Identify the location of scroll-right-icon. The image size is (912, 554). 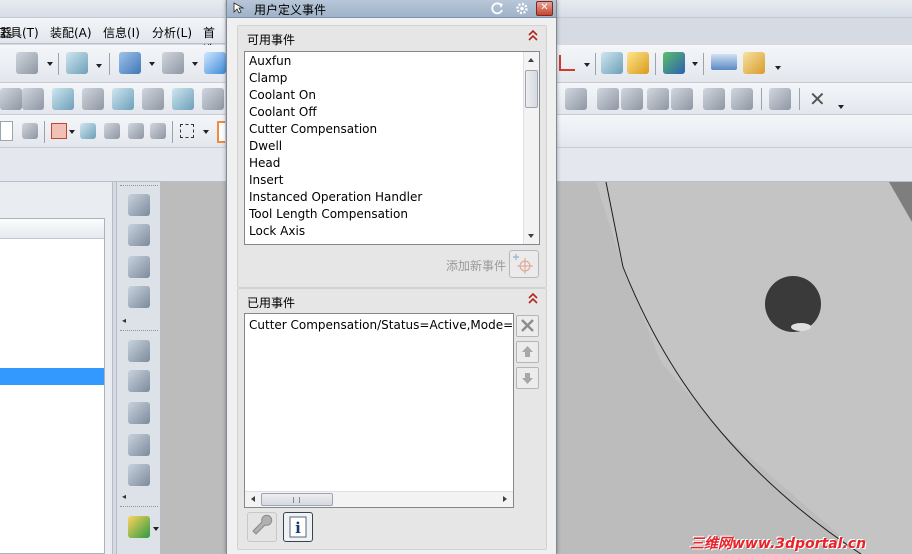
(505, 499).